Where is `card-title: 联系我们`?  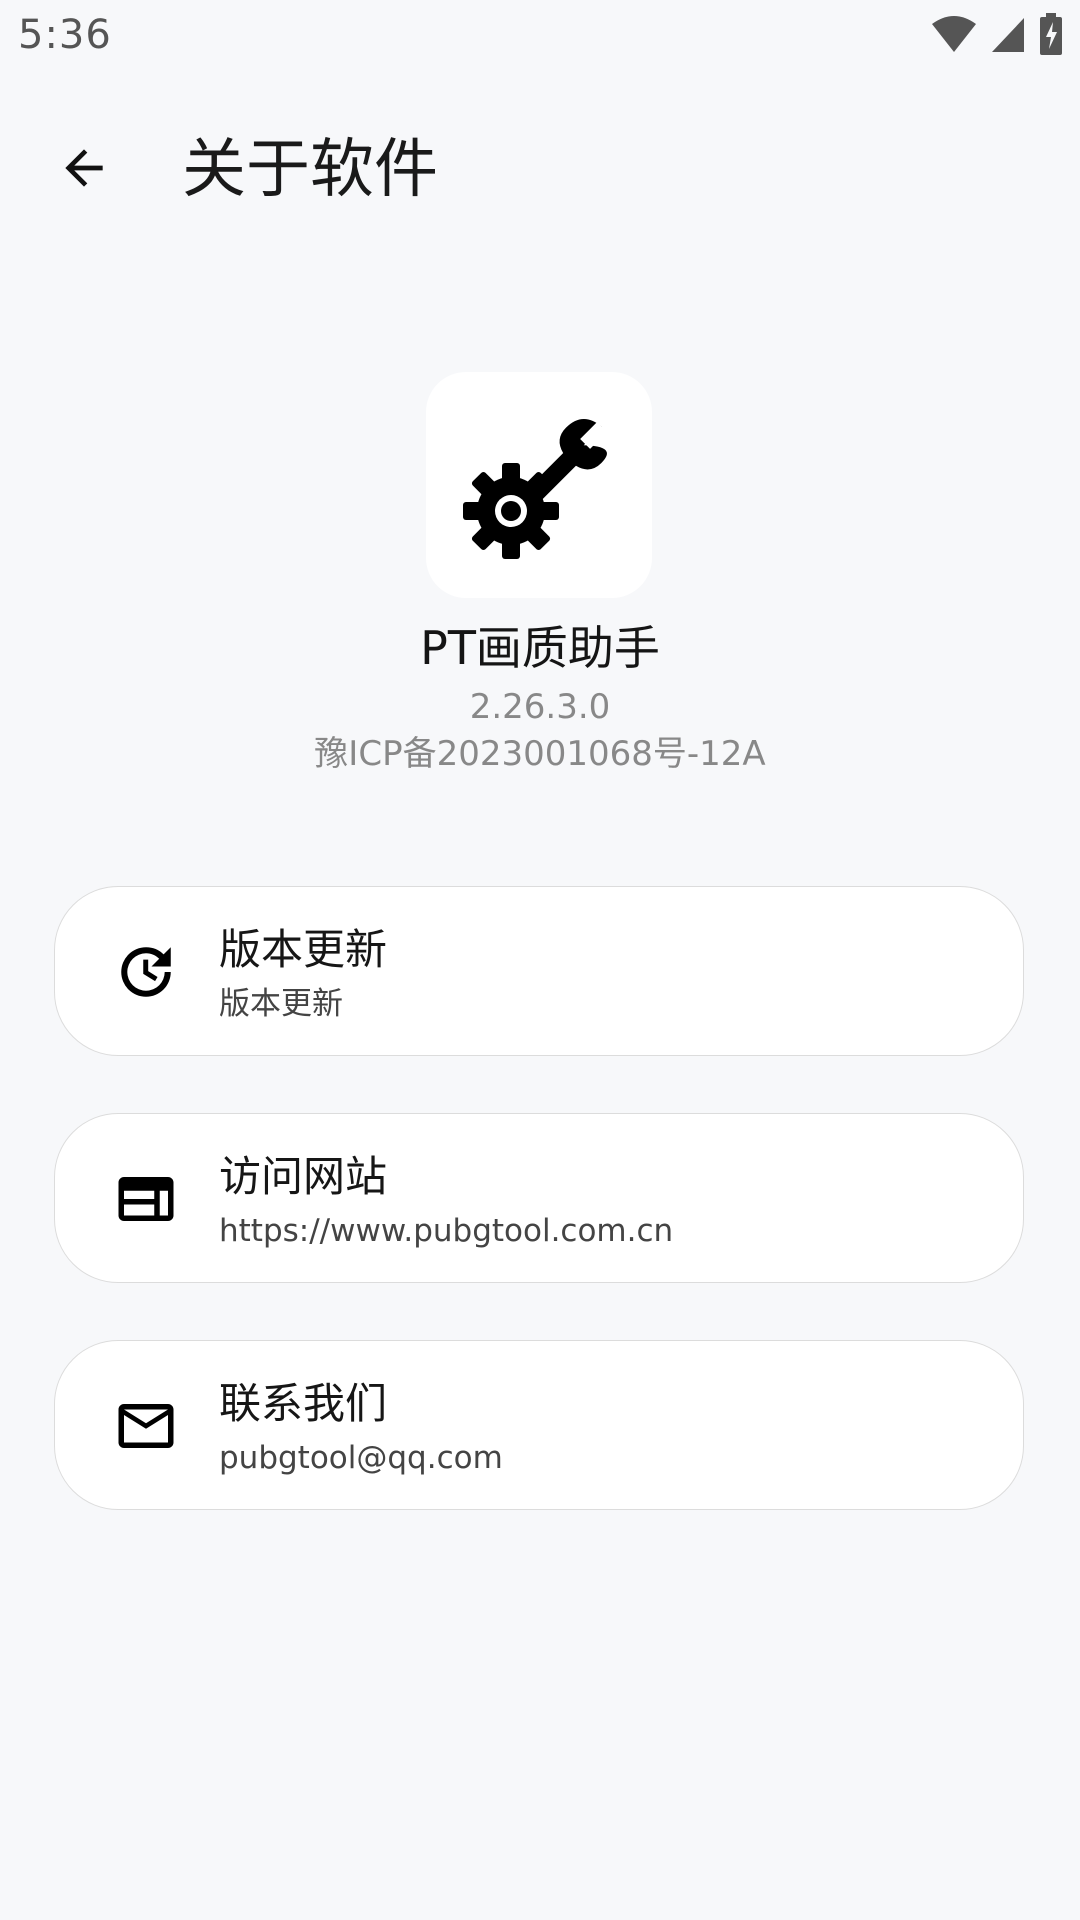
card-title: 联系我们 is located at coordinates (303, 1403).